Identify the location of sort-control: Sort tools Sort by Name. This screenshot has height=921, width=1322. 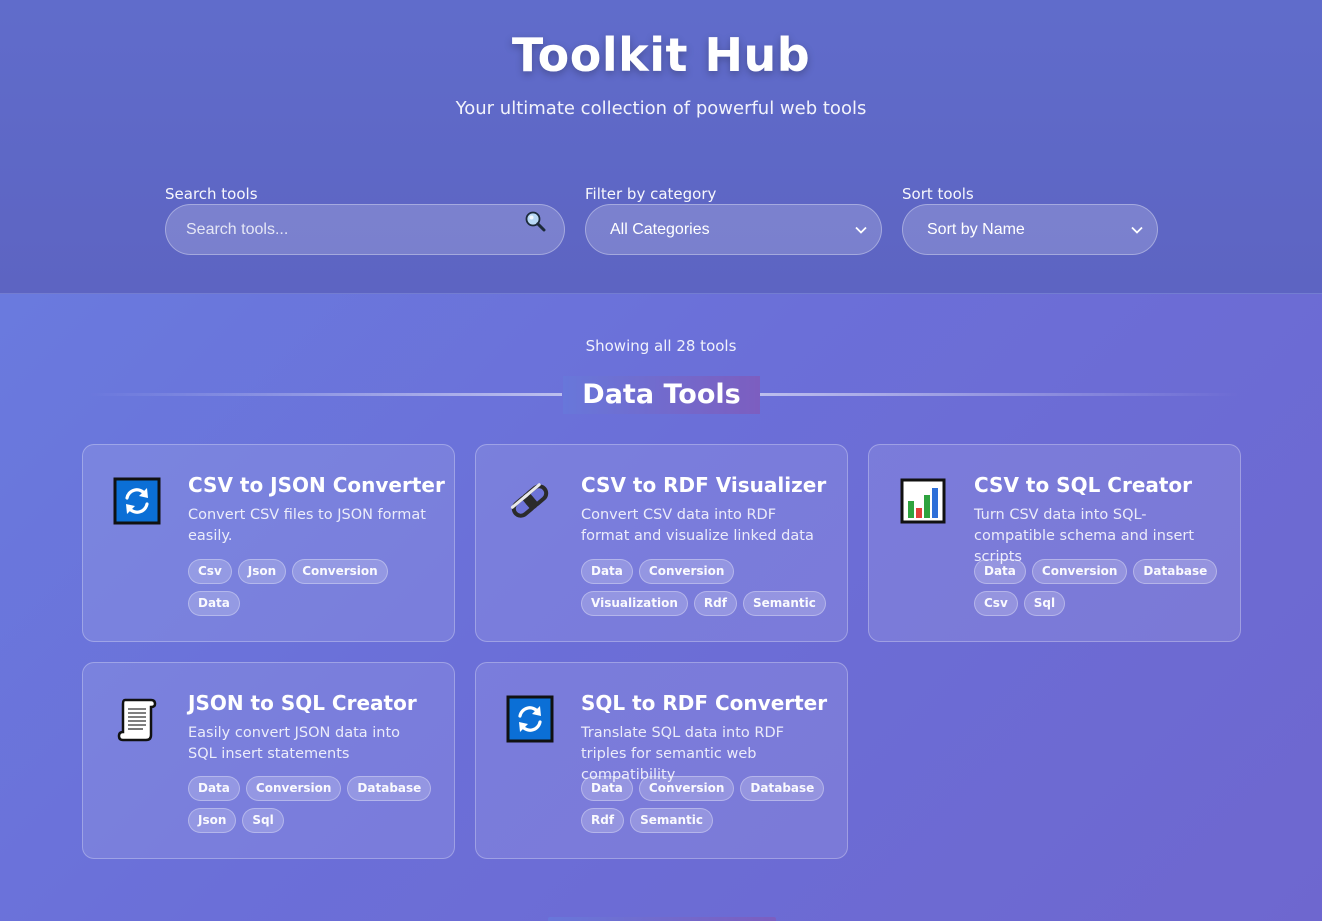
(1030, 219).